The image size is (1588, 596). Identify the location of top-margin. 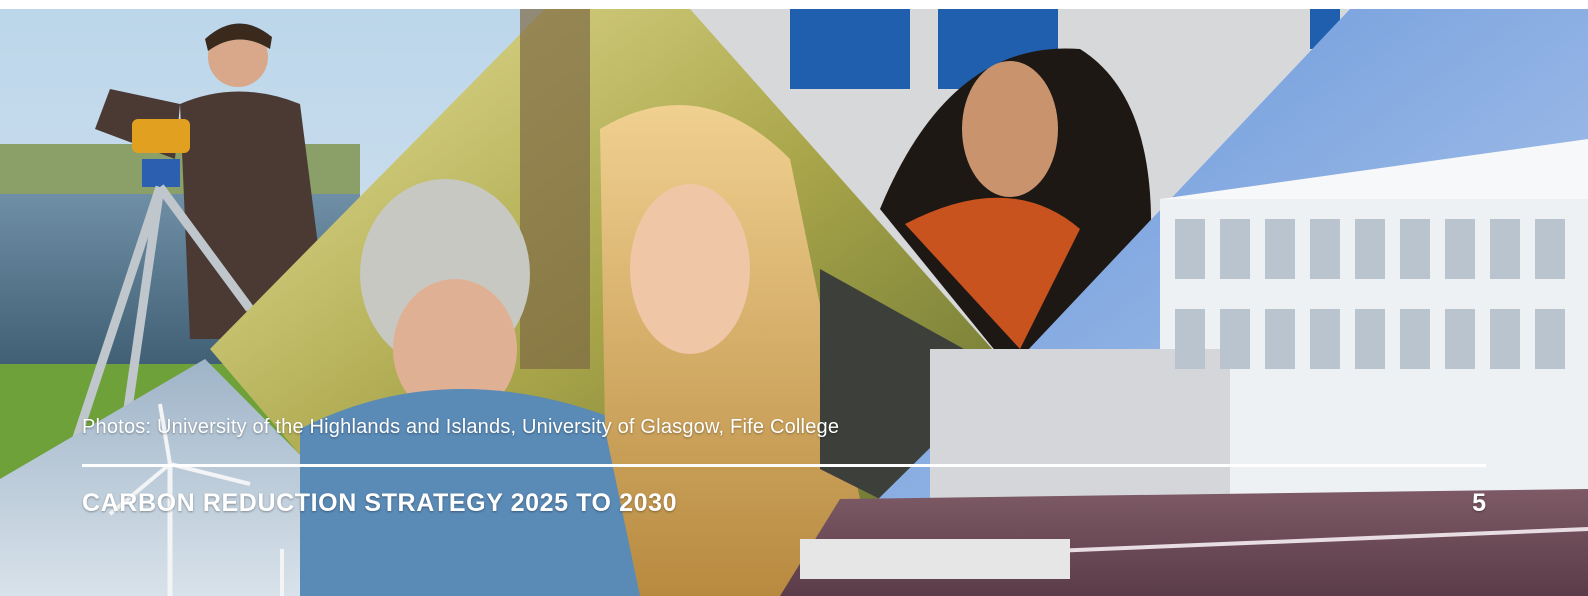
(794, 4).